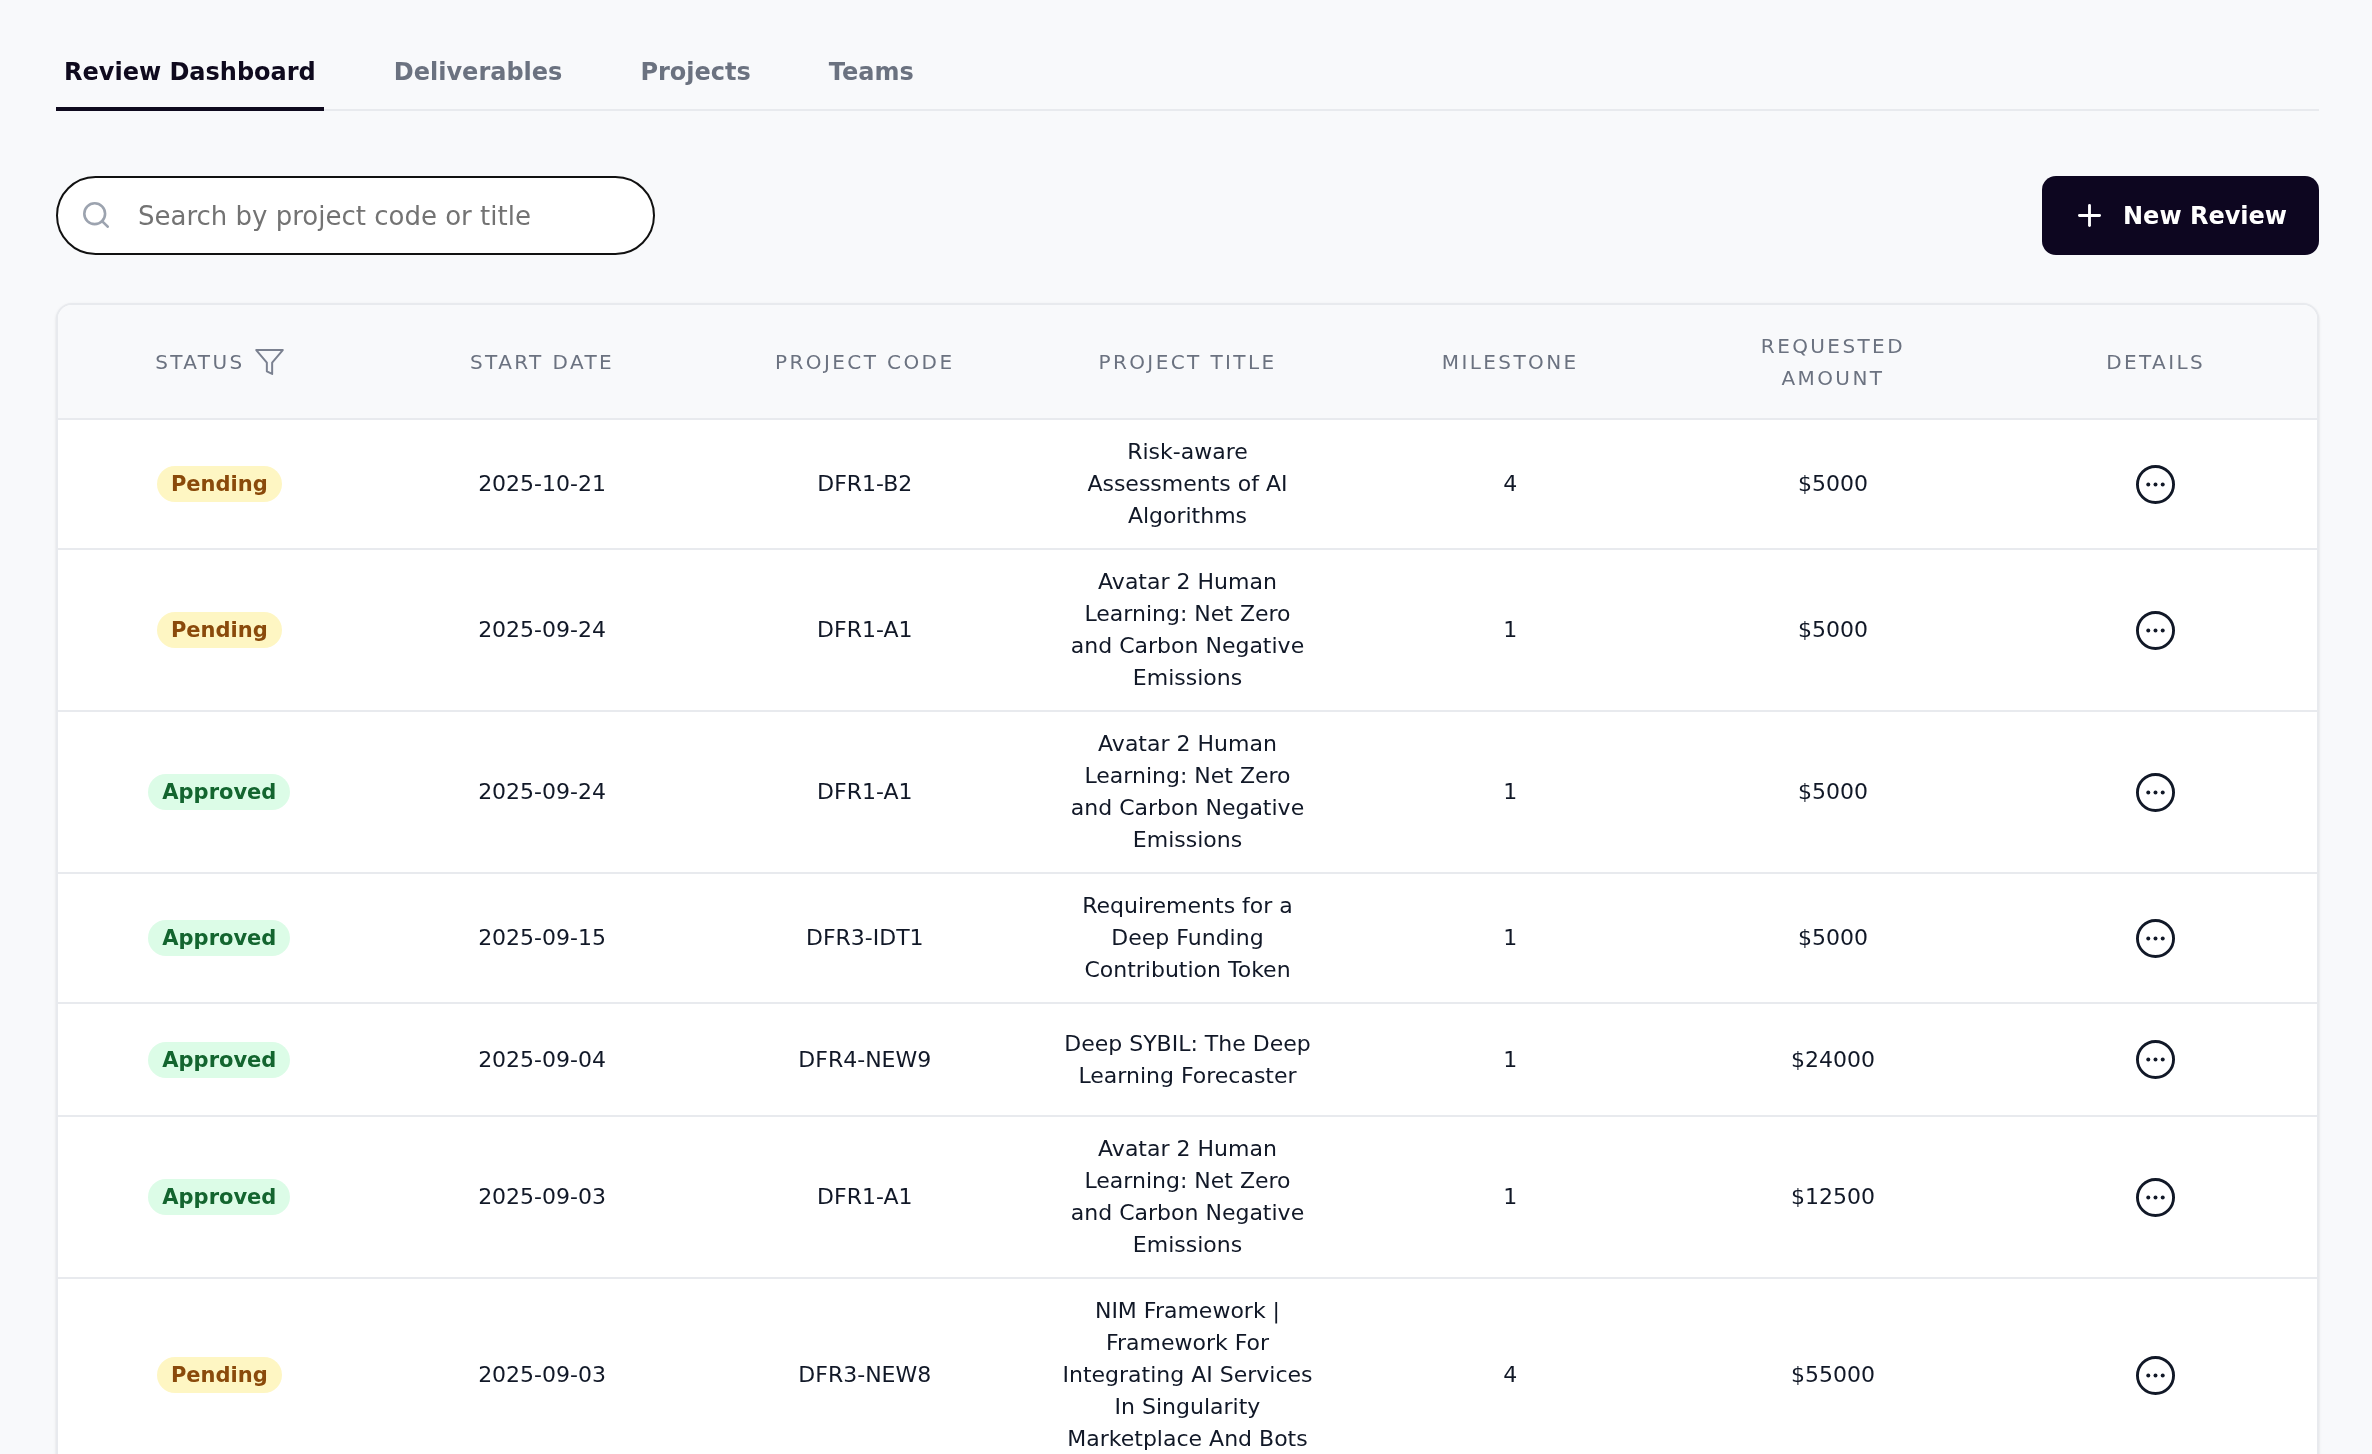 The height and width of the screenshot is (1454, 2372). Describe the element at coordinates (1832, 362) in the screenshot. I see `column-header: REQUESTED AMOUNT` at that location.